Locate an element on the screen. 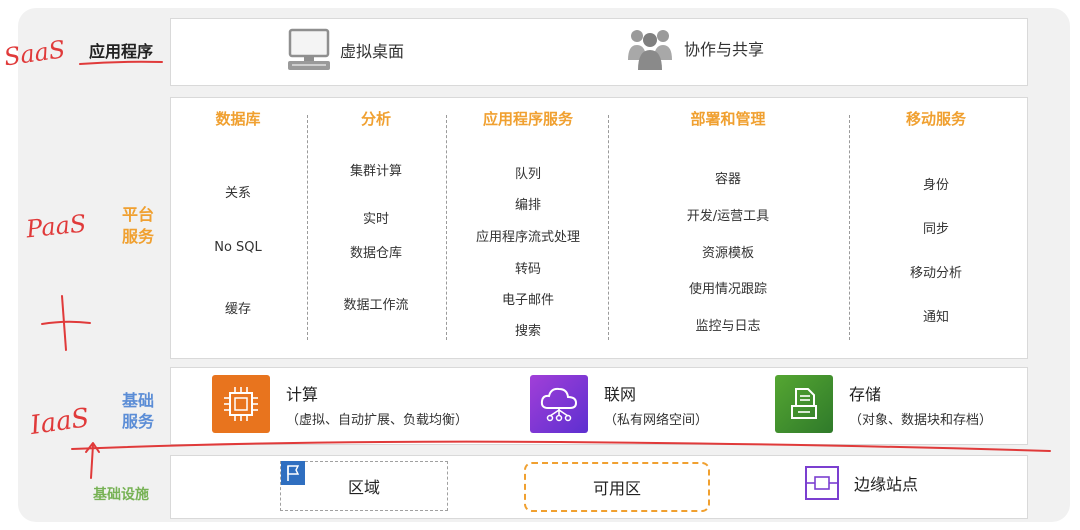 This screenshot has width=1080, height=530. database-column: 数据库 关系 No SQL 缓存 is located at coordinates (238, 225).